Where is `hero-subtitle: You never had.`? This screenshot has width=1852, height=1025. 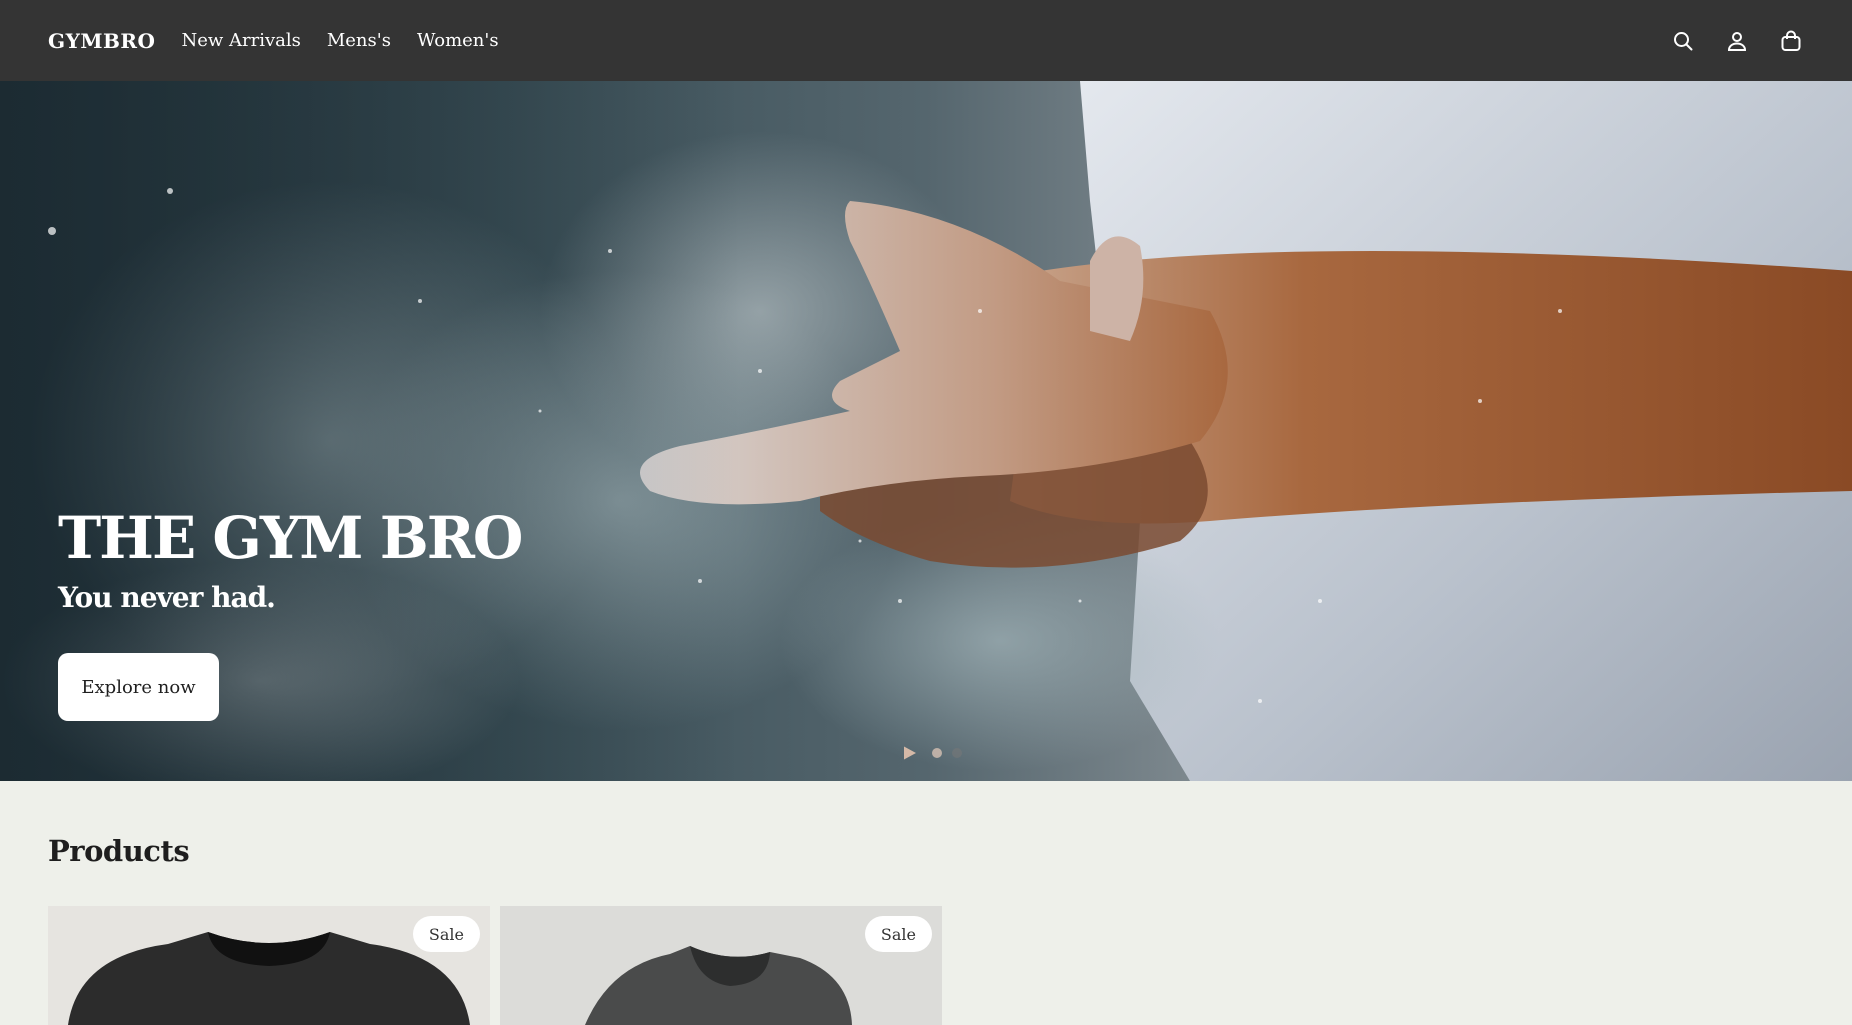 hero-subtitle: You never had. is located at coordinates (167, 597).